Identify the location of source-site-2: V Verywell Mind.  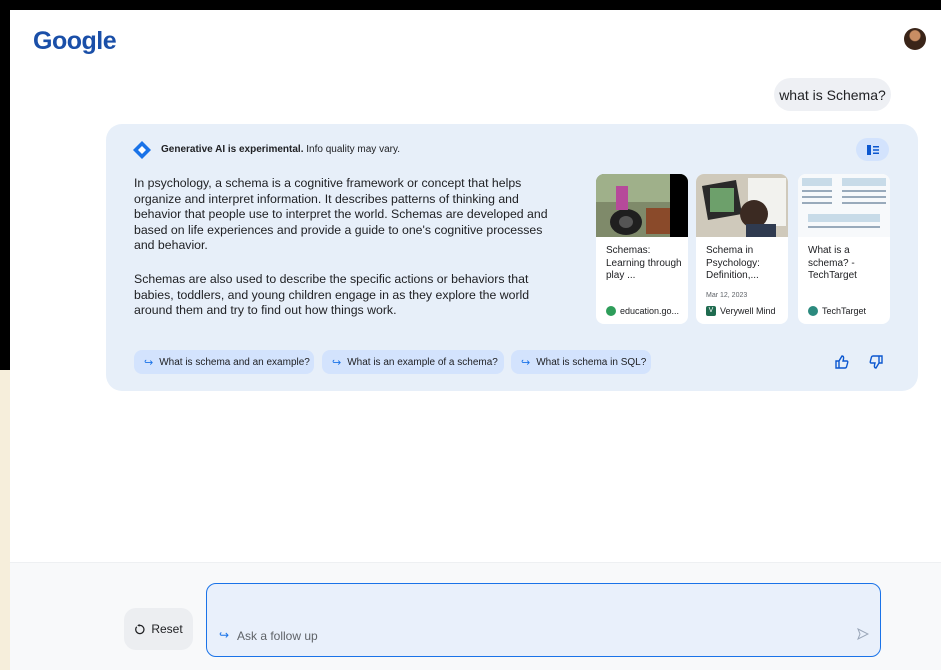
(741, 311).